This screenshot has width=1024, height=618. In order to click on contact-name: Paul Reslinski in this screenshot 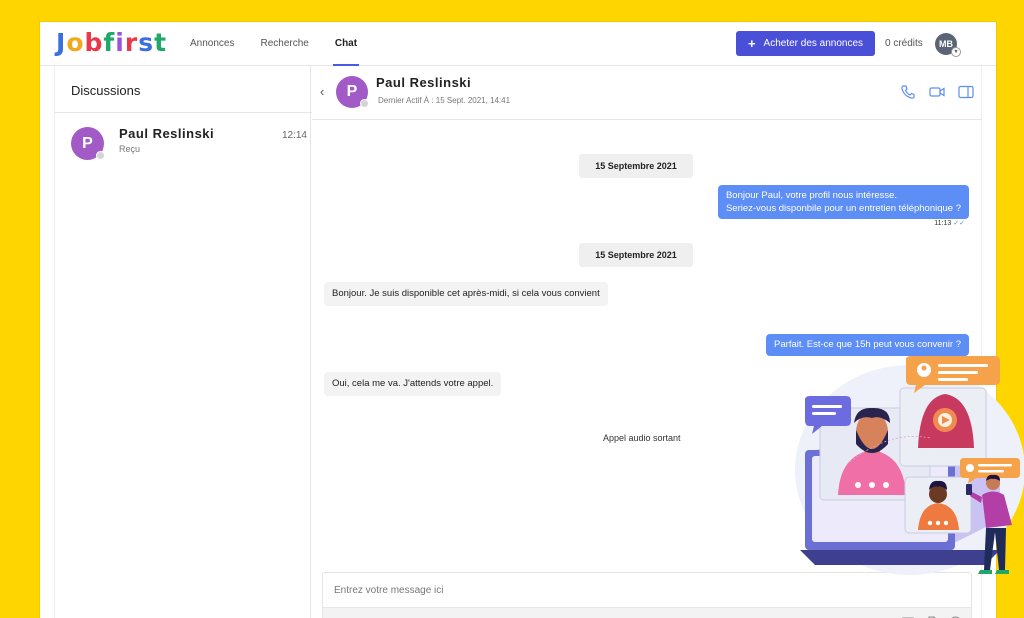, I will do `click(424, 82)`.